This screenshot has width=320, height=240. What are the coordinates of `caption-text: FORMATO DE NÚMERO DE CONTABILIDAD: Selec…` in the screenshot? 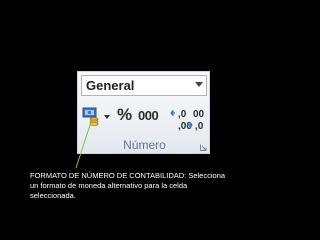 It's located at (128, 185).